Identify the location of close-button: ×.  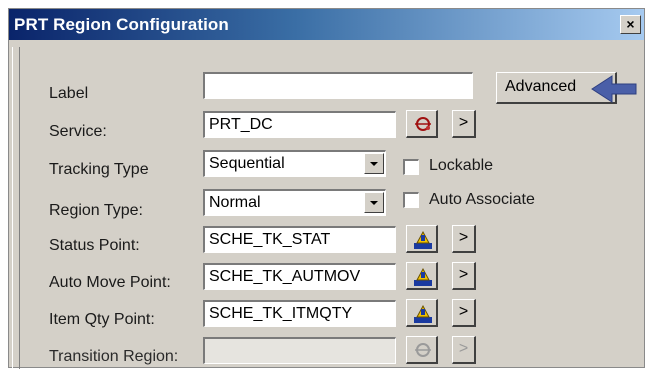
(630, 24).